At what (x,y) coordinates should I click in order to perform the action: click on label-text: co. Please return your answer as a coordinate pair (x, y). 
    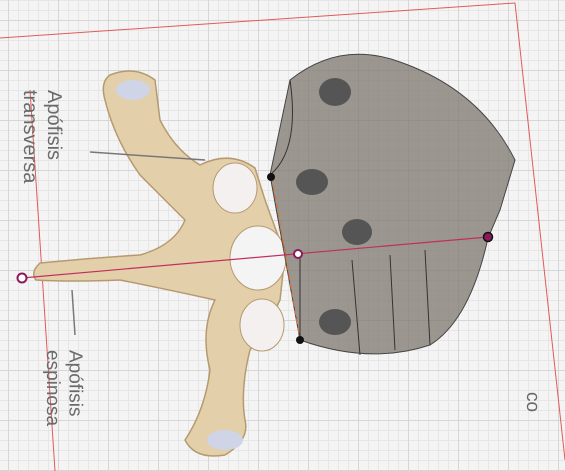
    Looking at the image, I should click on (531, 402).